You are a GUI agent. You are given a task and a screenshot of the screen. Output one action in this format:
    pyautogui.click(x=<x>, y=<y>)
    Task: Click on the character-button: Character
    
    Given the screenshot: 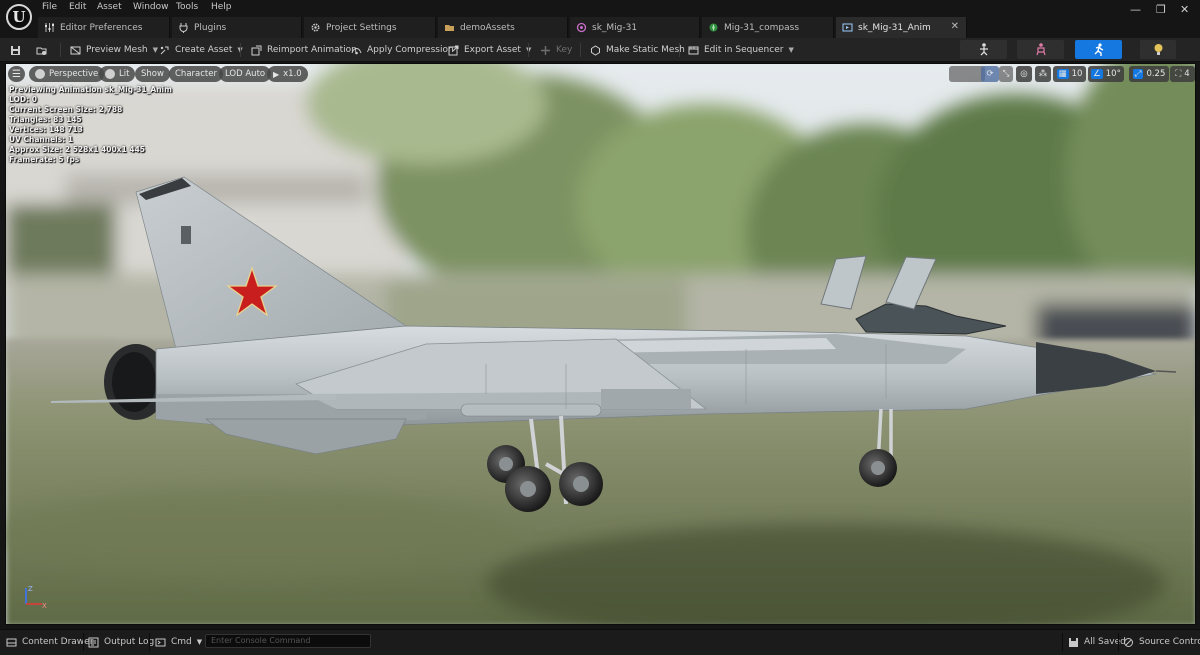 What is the action you would take?
    pyautogui.click(x=196, y=74)
    